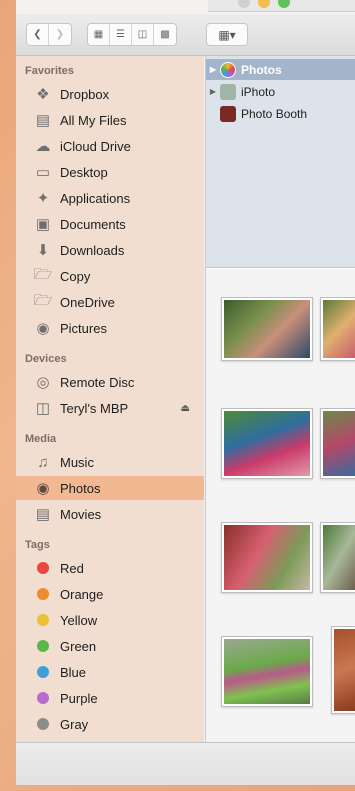 The width and height of the screenshot is (355, 791). Describe the element at coordinates (110, 672) in the screenshot. I see `sidebar-tag-blue: Blue` at that location.